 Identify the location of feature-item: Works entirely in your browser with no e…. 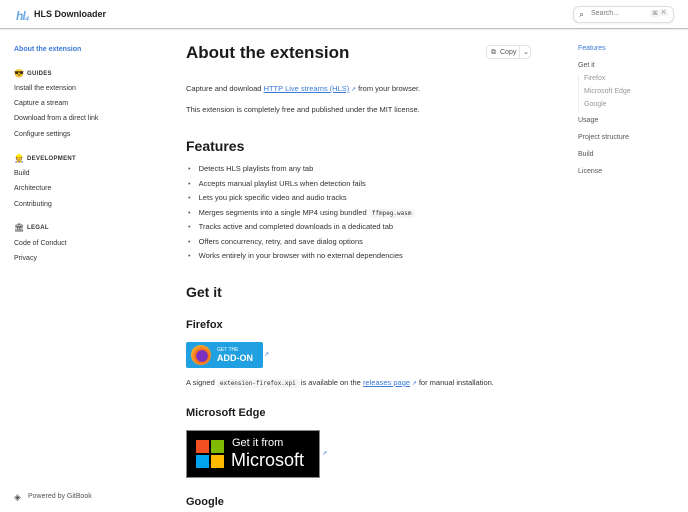
(295, 255).